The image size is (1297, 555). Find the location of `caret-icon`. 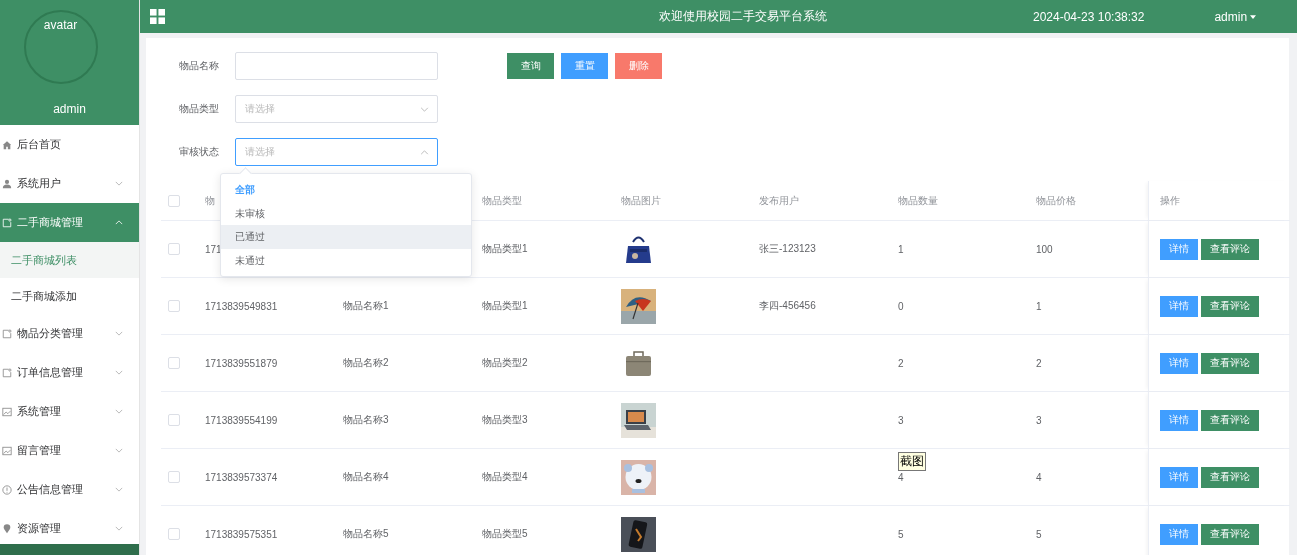

caret-icon is located at coordinates (1253, 16).